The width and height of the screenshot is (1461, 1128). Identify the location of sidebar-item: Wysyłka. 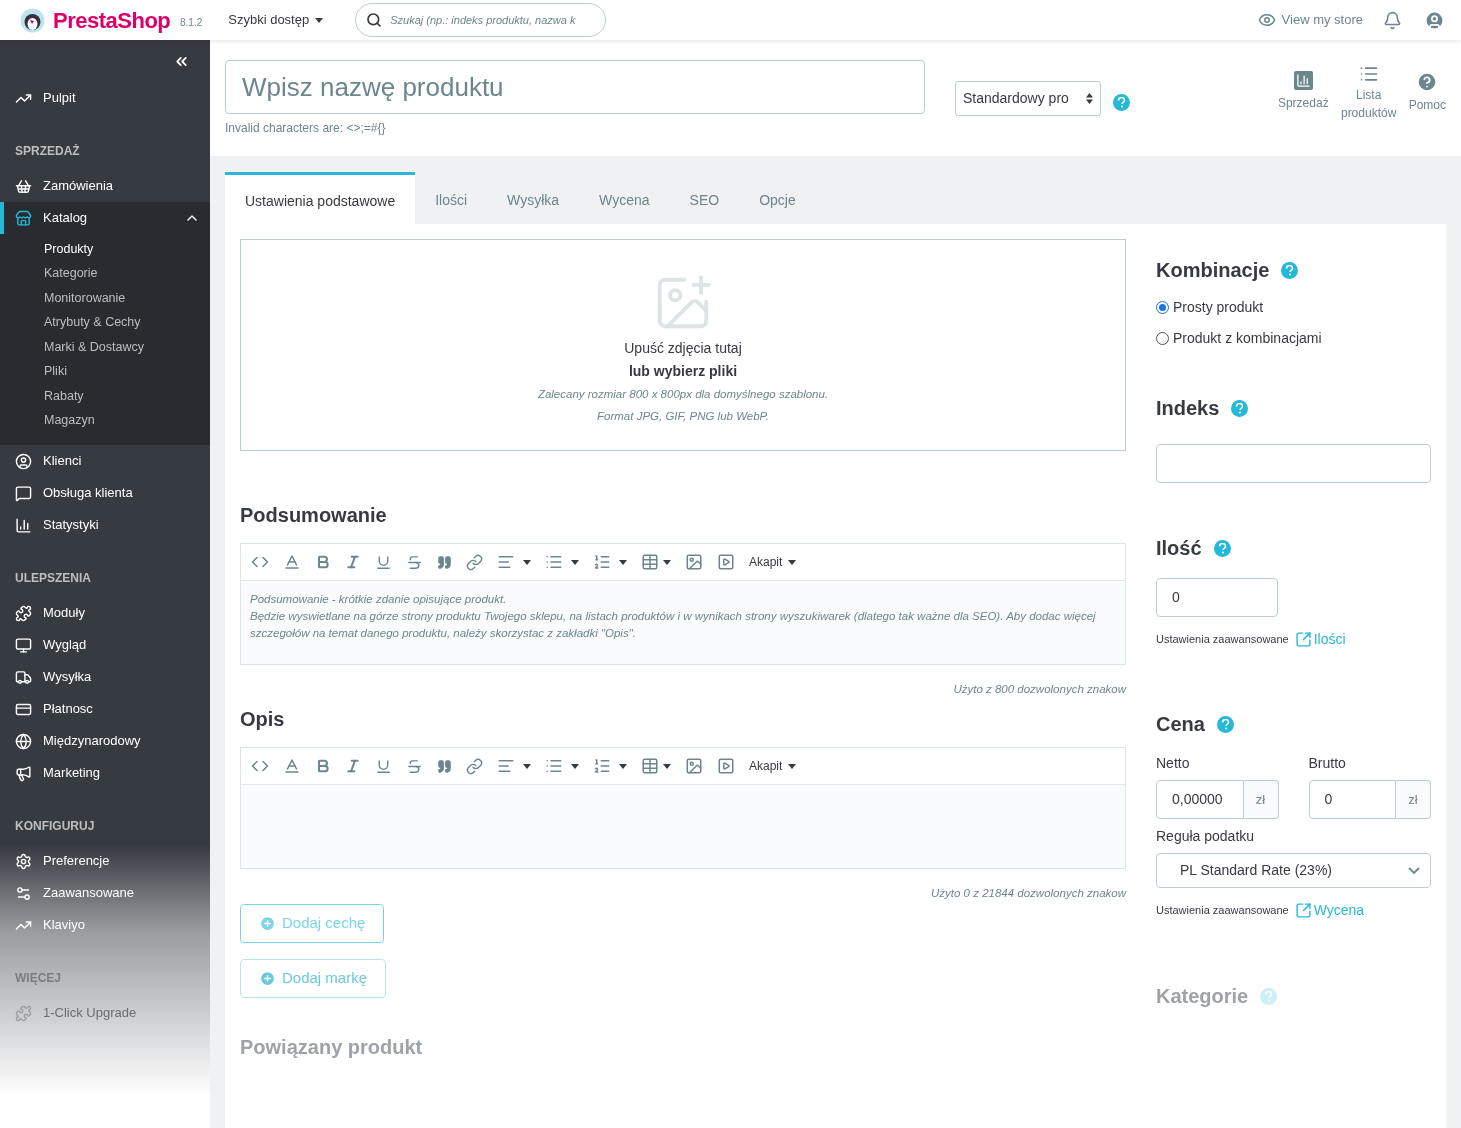
(105, 677).